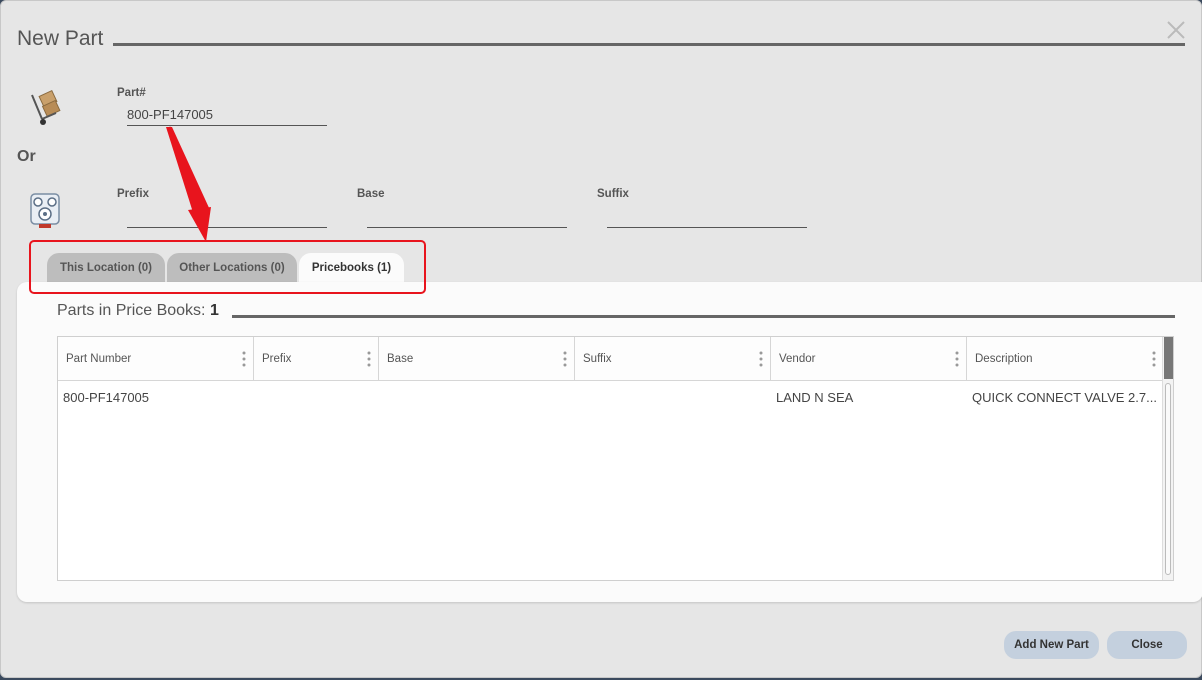  I want to click on cell-vendor: LAND N SEA, so click(815, 397).